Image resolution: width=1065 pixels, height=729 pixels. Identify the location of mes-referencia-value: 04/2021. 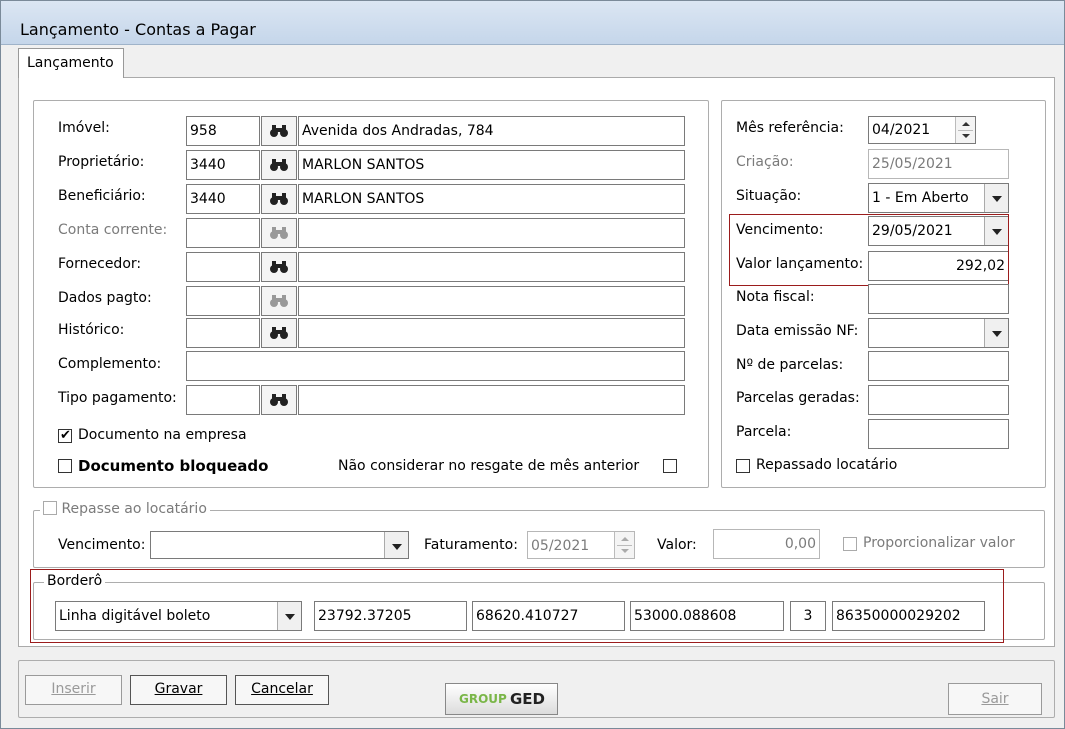
(901, 130).